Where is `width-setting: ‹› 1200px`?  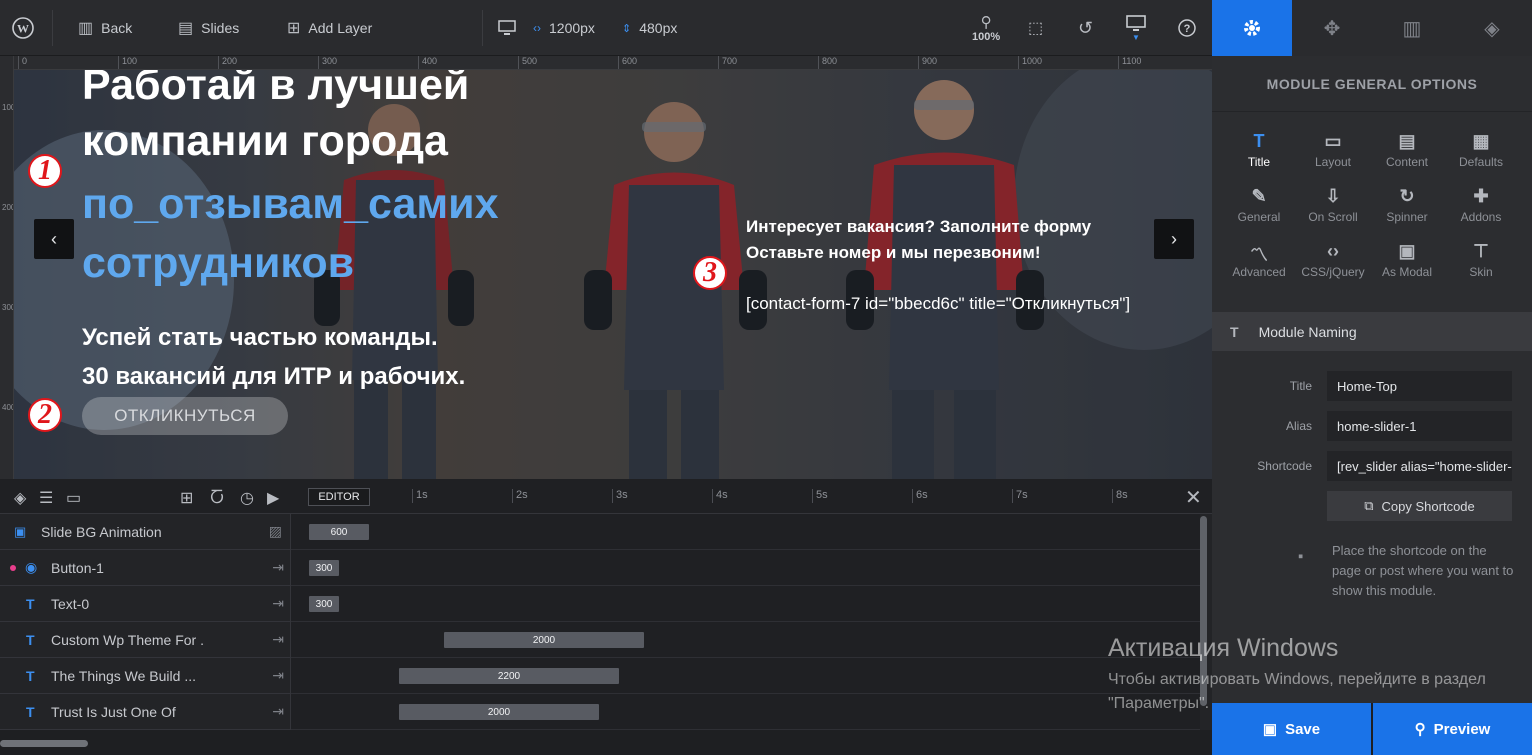
width-setting: ‹› 1200px is located at coordinates (564, 28).